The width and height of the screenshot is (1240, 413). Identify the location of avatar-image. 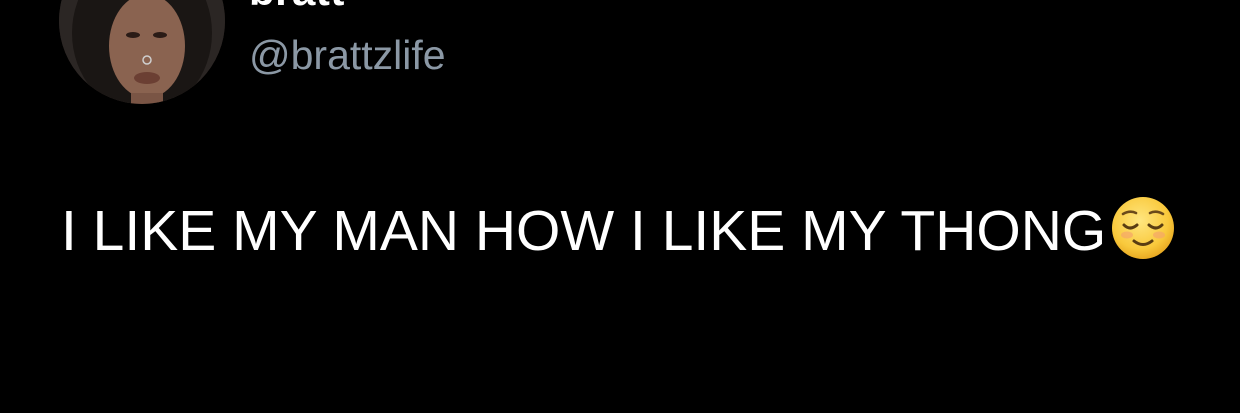
(142, 52).